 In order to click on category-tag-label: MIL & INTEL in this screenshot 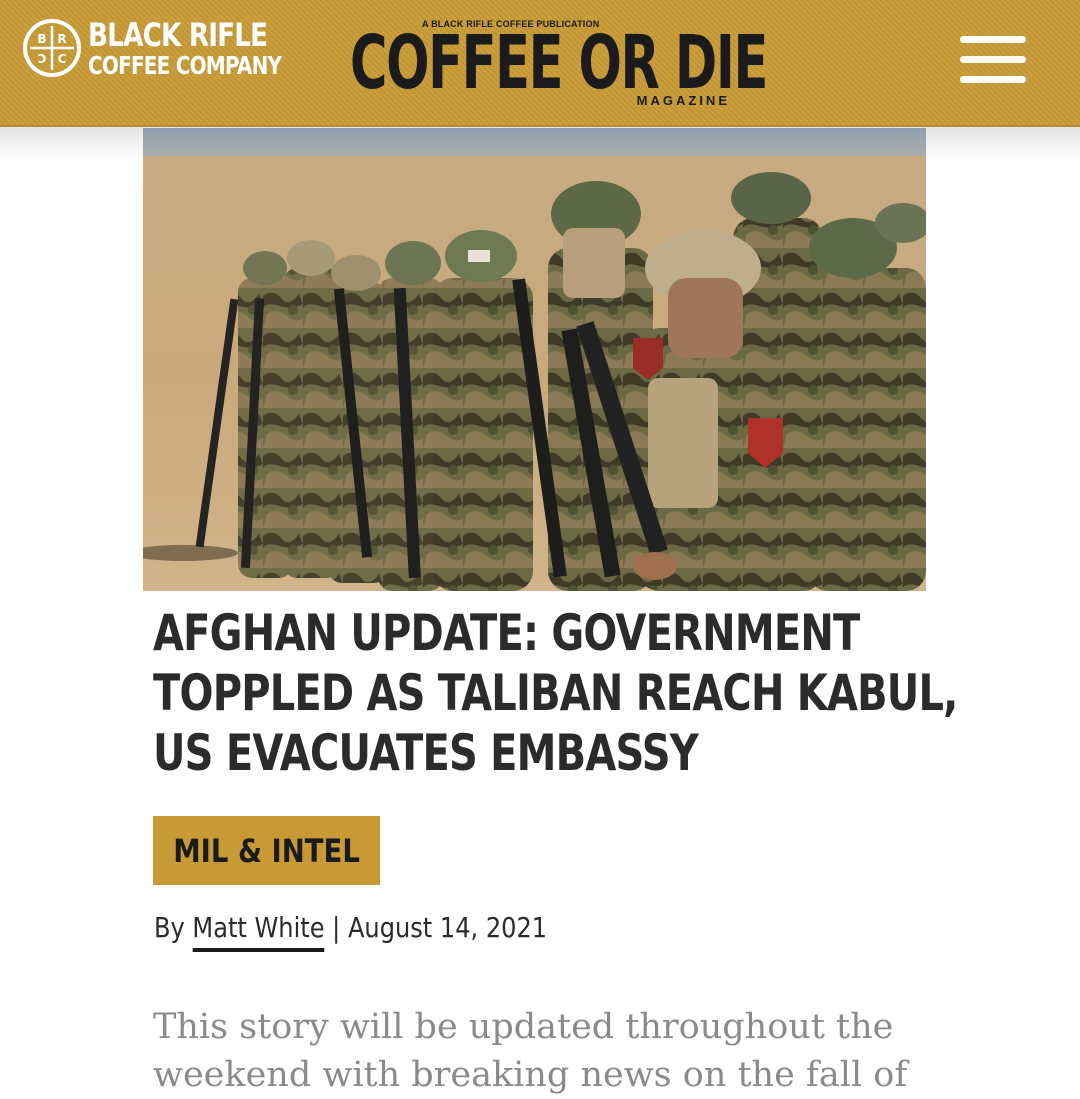, I will do `click(266, 850)`.